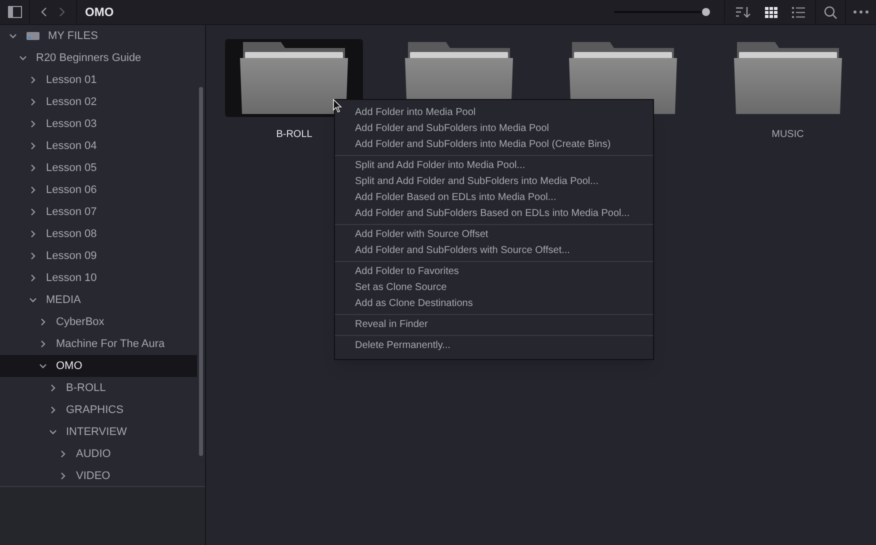 The height and width of the screenshot is (545, 876). I want to click on zoom-slider, so click(662, 12).